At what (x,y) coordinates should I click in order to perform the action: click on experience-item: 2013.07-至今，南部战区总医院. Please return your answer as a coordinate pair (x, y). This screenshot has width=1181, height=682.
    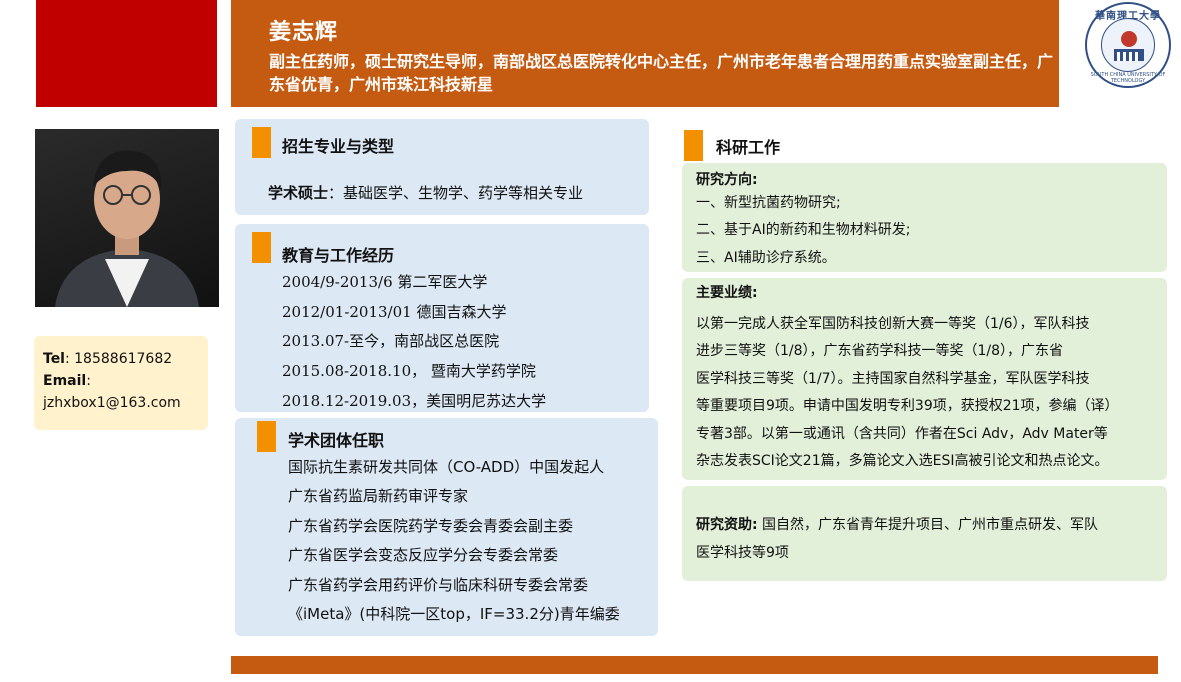
    Looking at the image, I should click on (391, 341).